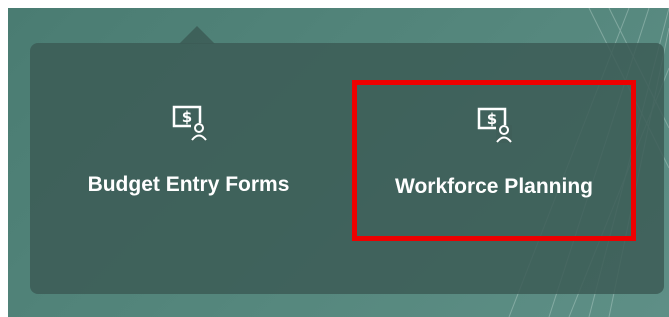 This screenshot has width=669, height=317. I want to click on workforce-planning-label: Workforce Planning, so click(494, 186).